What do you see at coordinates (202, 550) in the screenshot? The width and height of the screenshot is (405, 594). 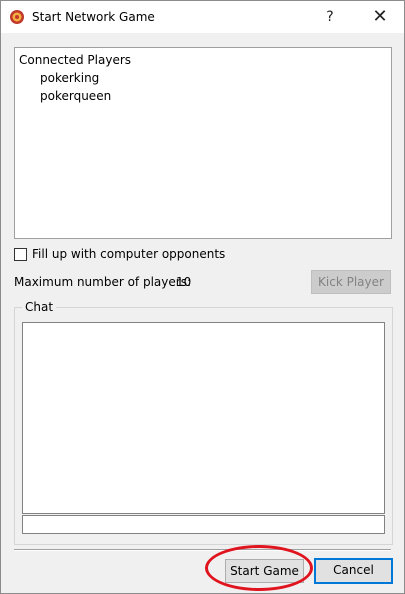 I see `footer-separator` at bounding box center [202, 550].